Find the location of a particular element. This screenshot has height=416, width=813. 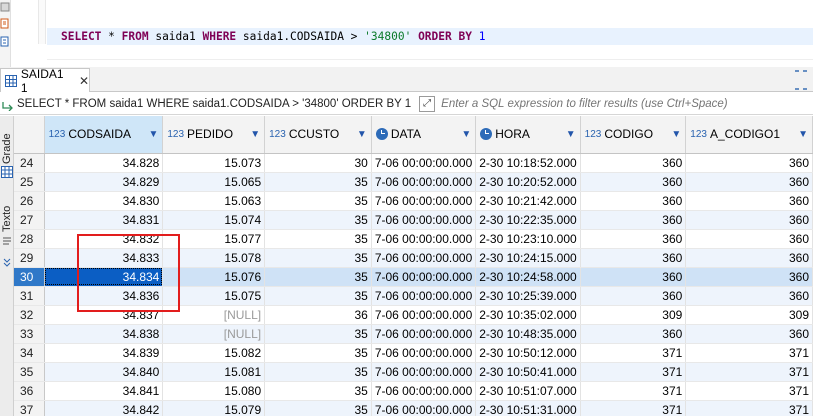

cell-hora: 2-30 10:23:10.000 is located at coordinates (528, 239).